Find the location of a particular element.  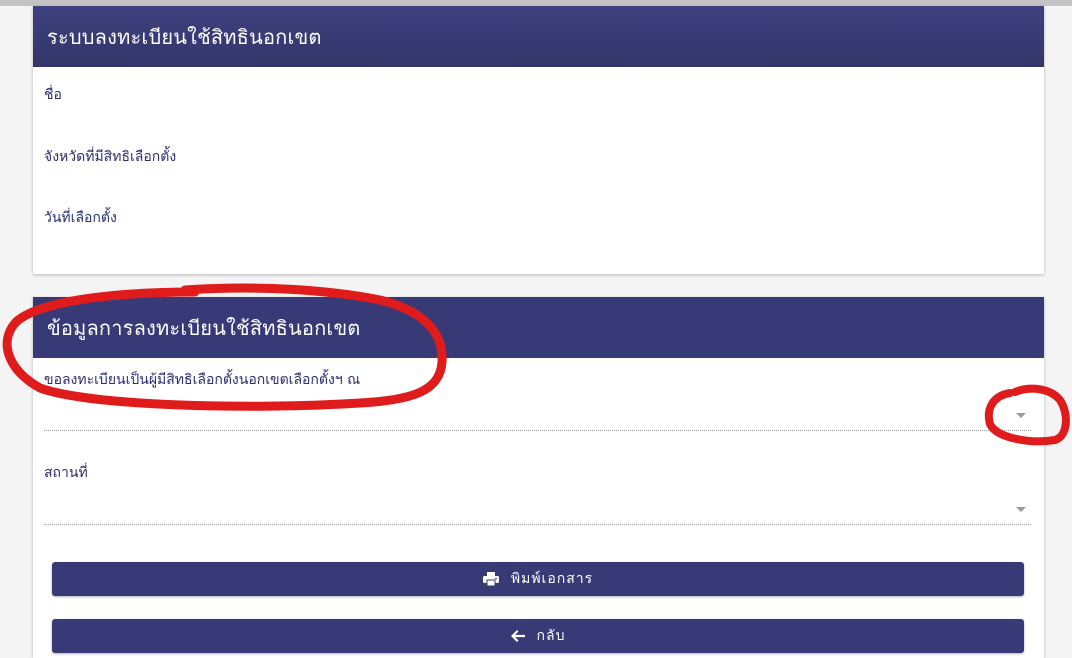

province-label: จังหวัดที่มีสิทธิเลือกตั้ง is located at coordinates (110, 157).